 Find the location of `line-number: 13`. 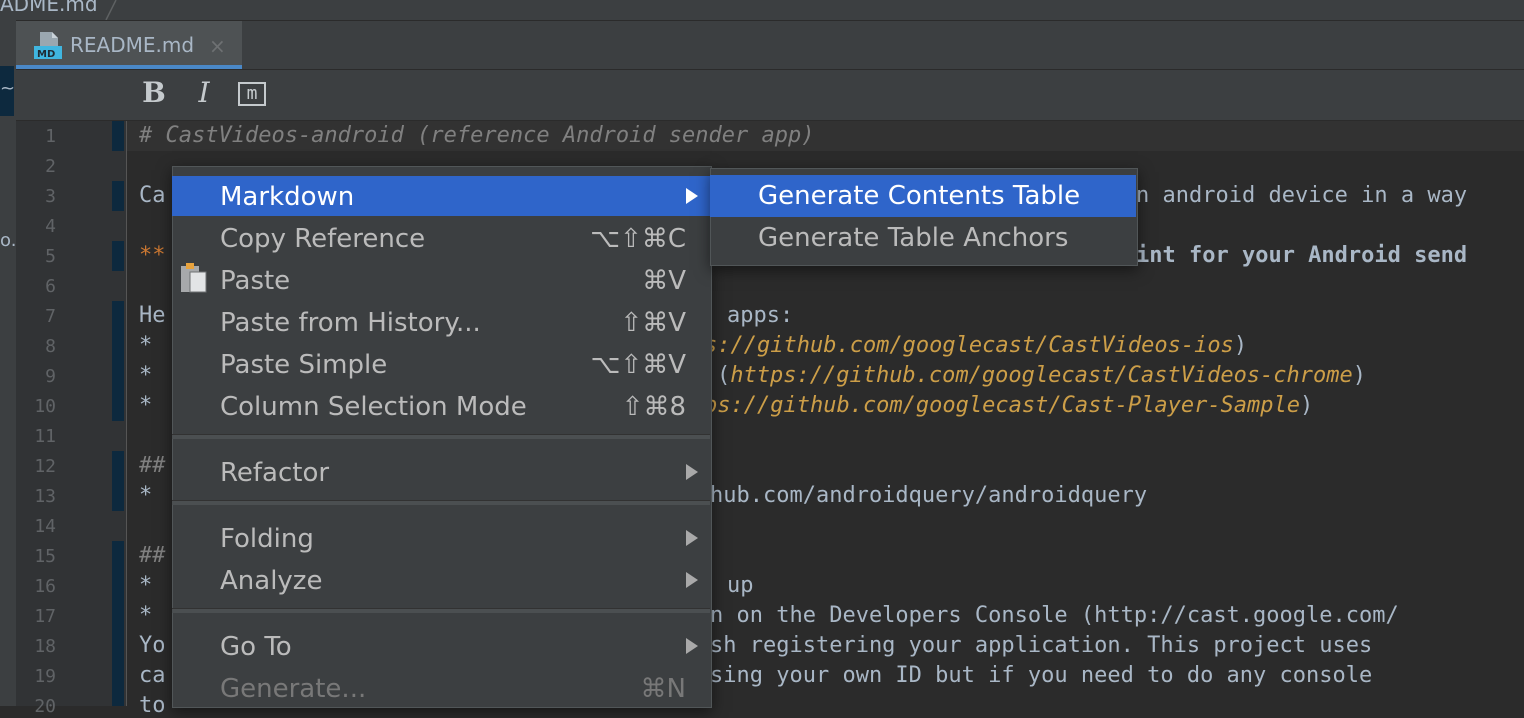

line-number: 13 is located at coordinates (45, 496).